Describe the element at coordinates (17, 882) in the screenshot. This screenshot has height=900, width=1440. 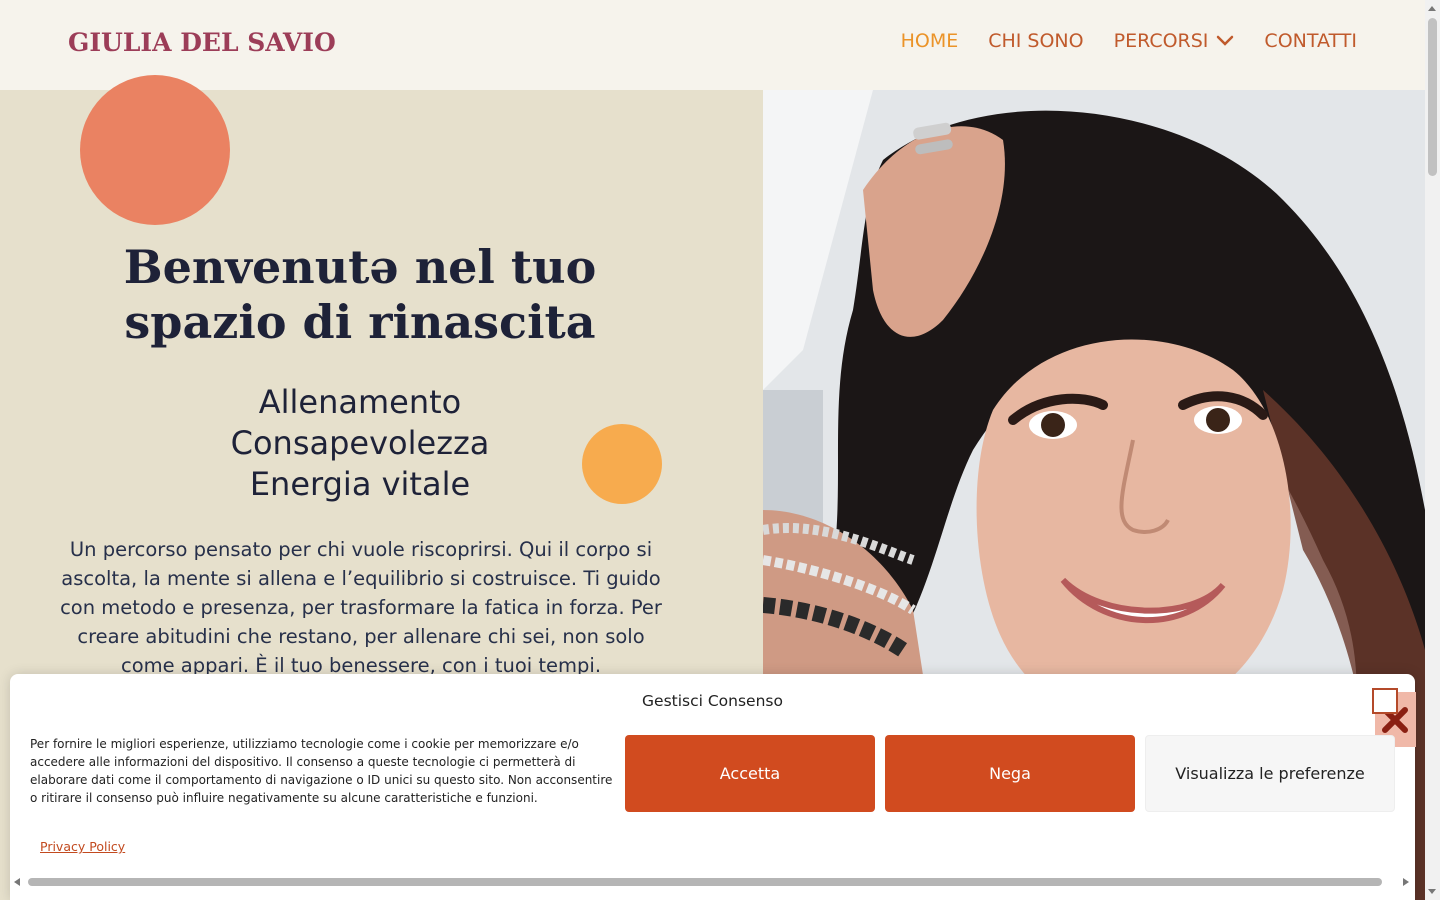
I see `scroll-left-arrow-icon` at that location.